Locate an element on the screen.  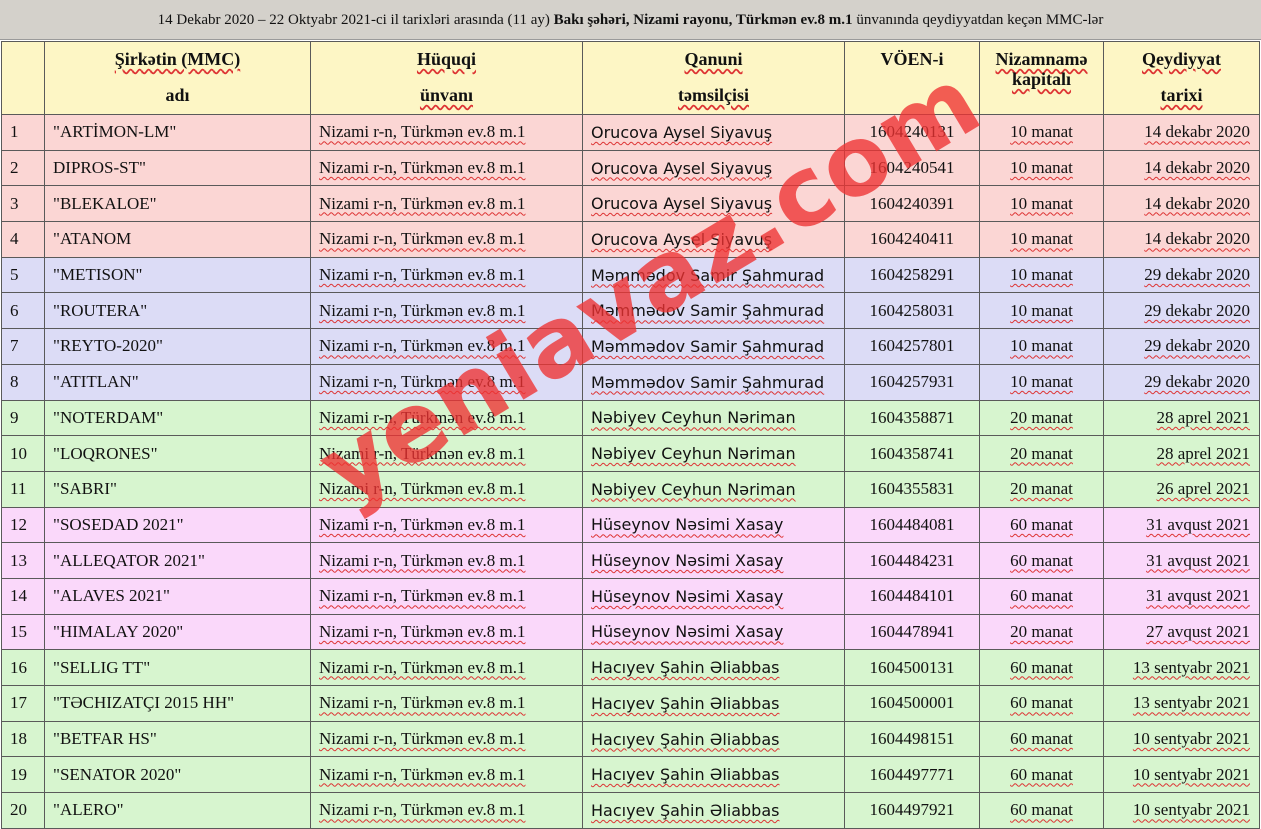
company-name: "ATITLAN" is located at coordinates (177, 382).